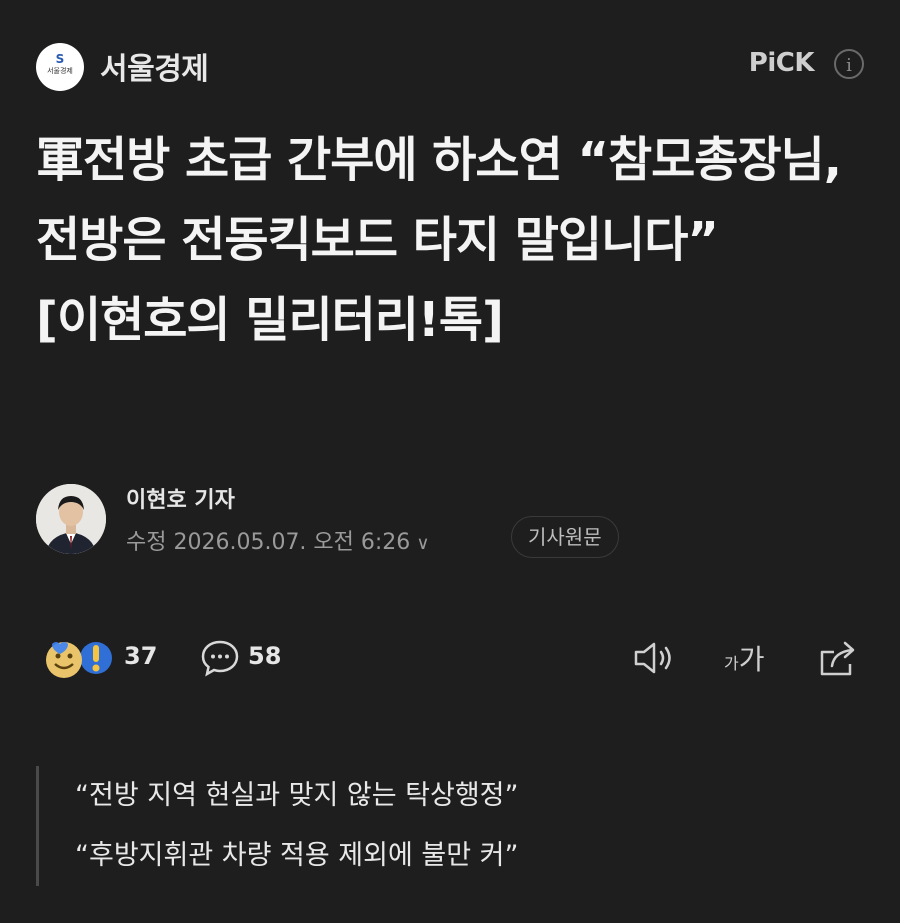 The height and width of the screenshot is (923, 900). I want to click on comment-bubble-icon, so click(220, 658).